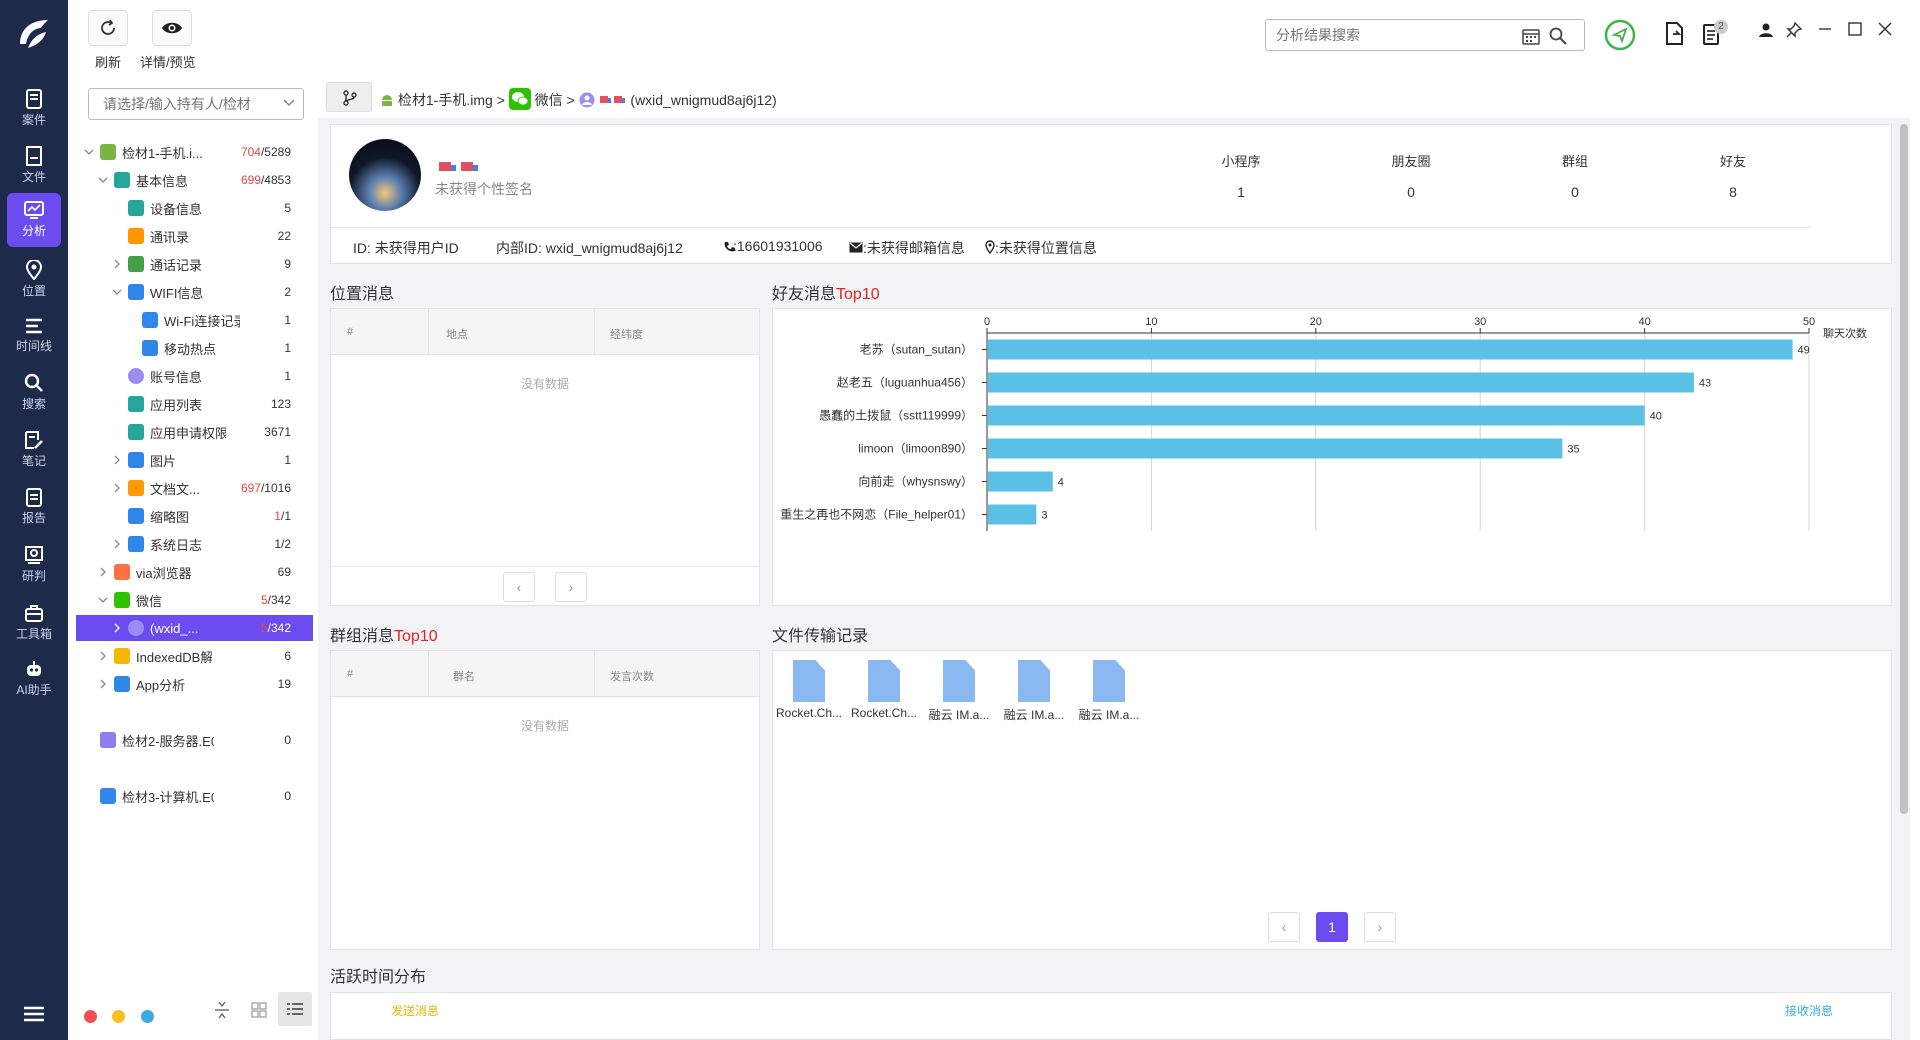 The image size is (1920, 1040). Describe the element at coordinates (34, 565) in the screenshot. I see `nav-judge: 研判` at that location.